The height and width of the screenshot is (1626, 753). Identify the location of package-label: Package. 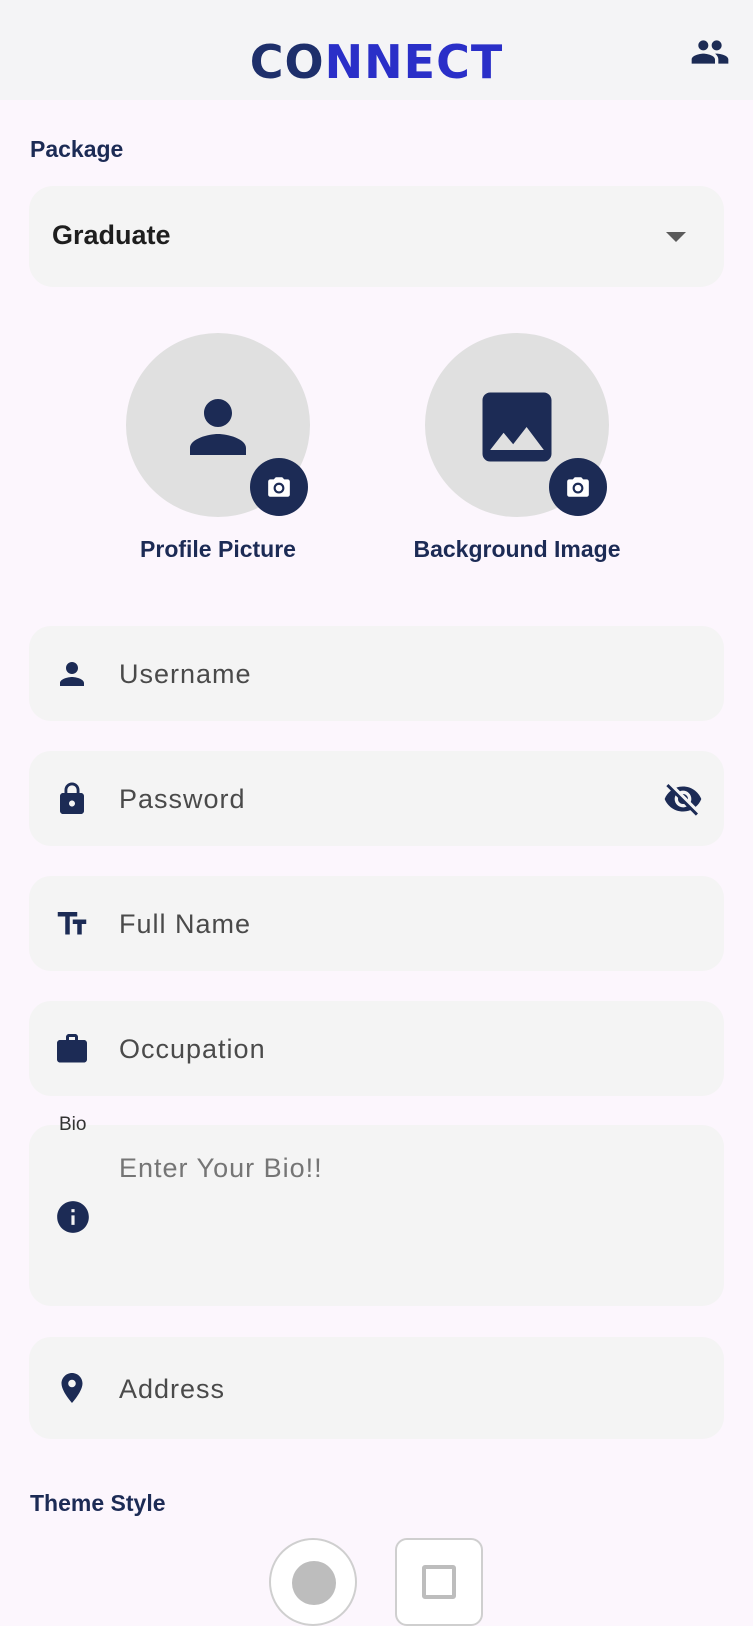
(77, 149).